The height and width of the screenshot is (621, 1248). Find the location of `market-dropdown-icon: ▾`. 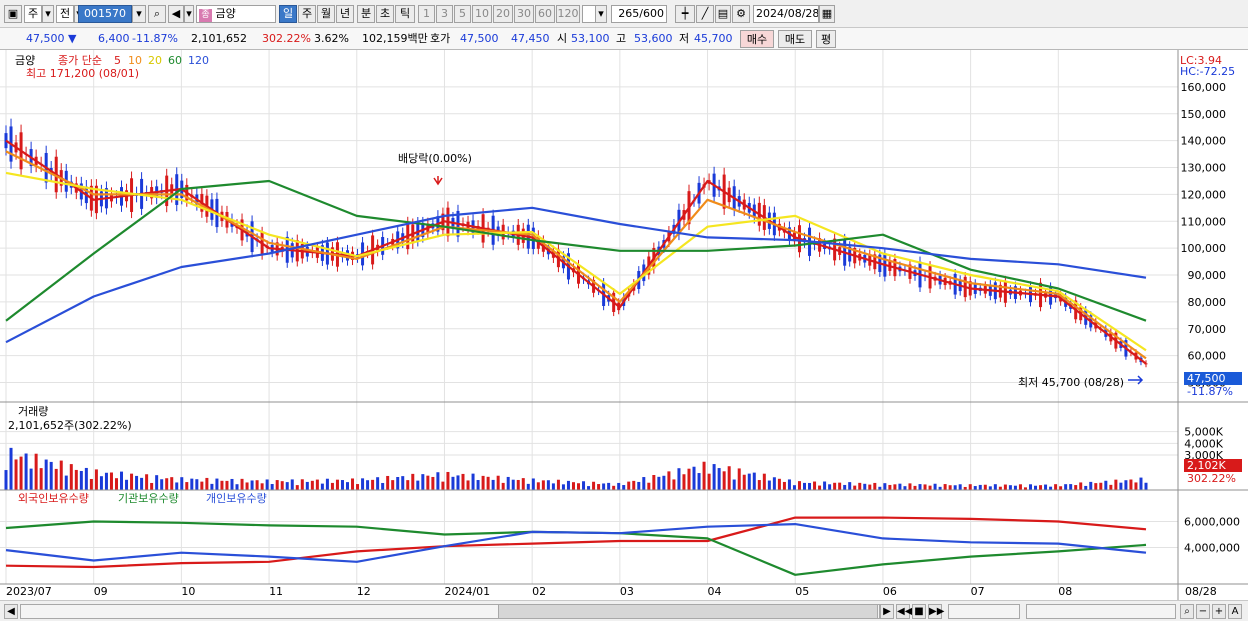

market-dropdown-icon: ▾ is located at coordinates (48, 14).